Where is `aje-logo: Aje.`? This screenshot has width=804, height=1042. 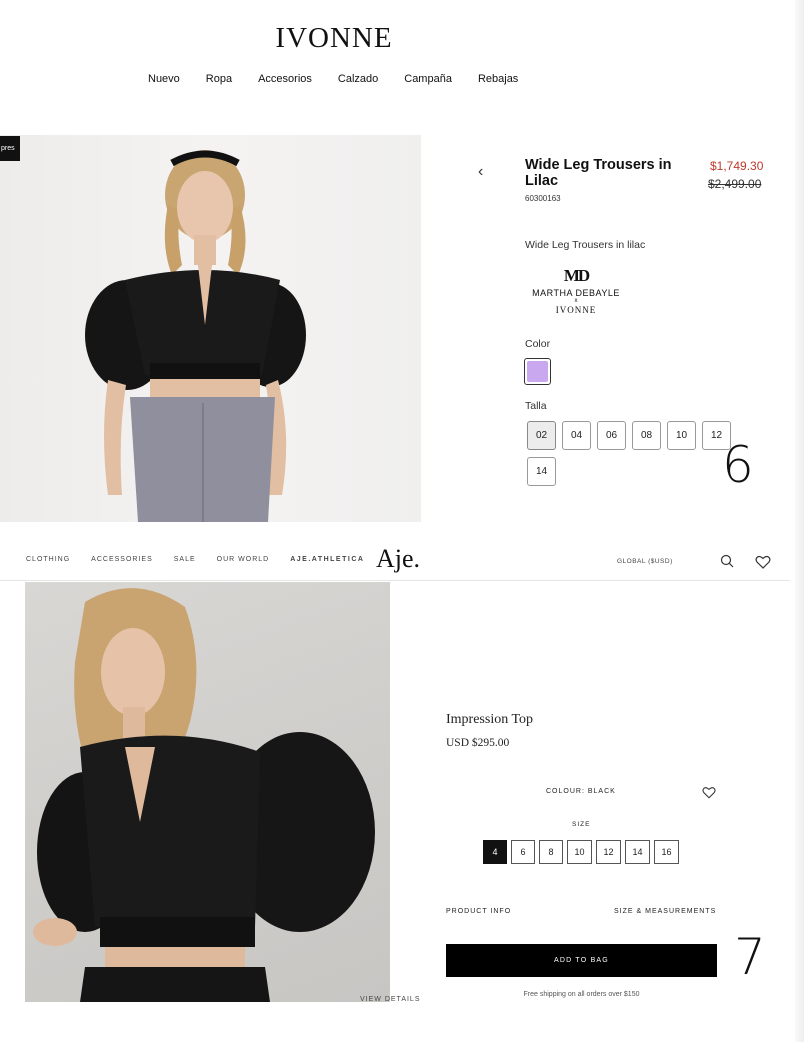 aje-logo: Aje. is located at coordinates (398, 559).